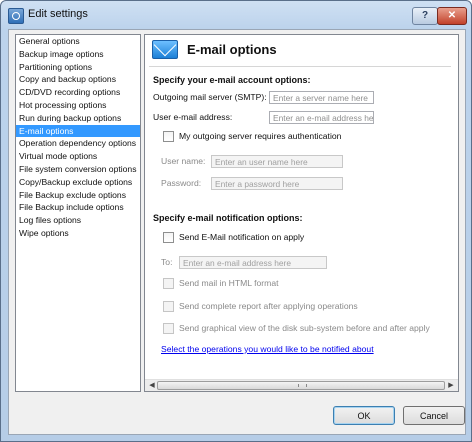 This screenshot has height=442, width=472. I want to click on category-log-files: Log files options, so click(78, 220).